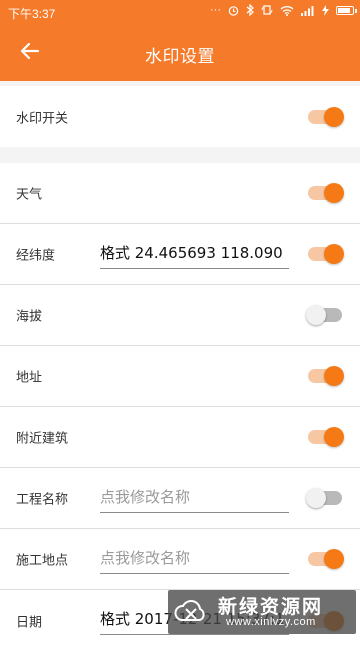 The width and height of the screenshot is (360, 651). Describe the element at coordinates (29, 195) in the screenshot. I see `weather-label: 天气` at that location.